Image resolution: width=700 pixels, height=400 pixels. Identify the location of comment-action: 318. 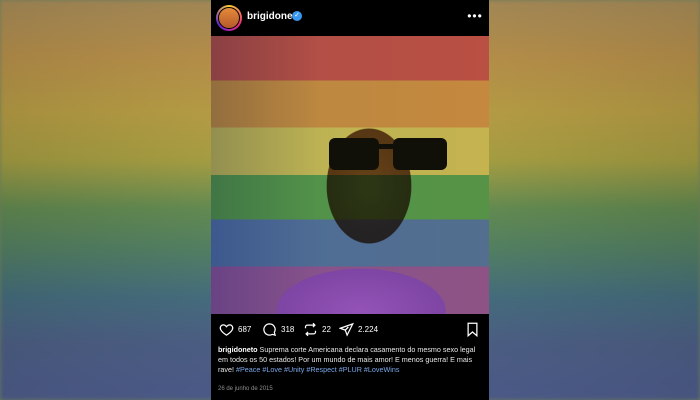
(278, 329).